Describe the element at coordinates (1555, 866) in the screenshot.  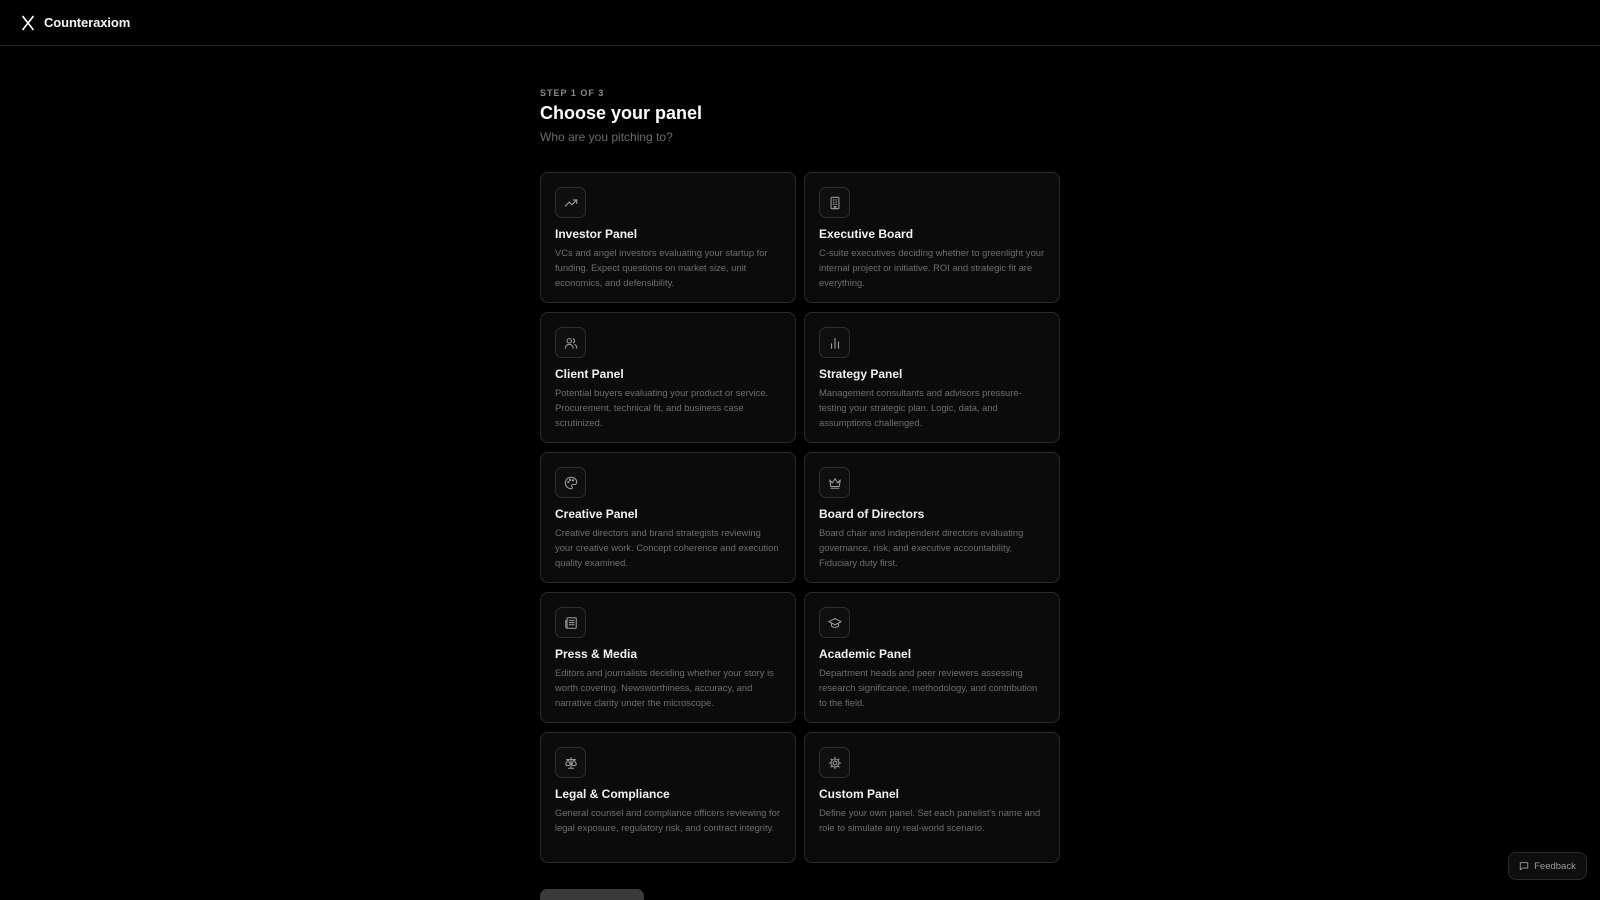
I see `feedback-label: Feedback` at that location.